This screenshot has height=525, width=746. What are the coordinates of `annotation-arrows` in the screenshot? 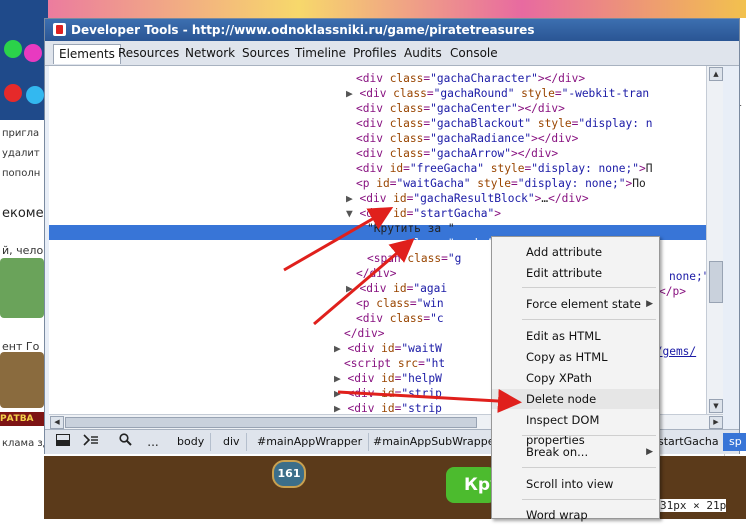 It's located at (402, 310).